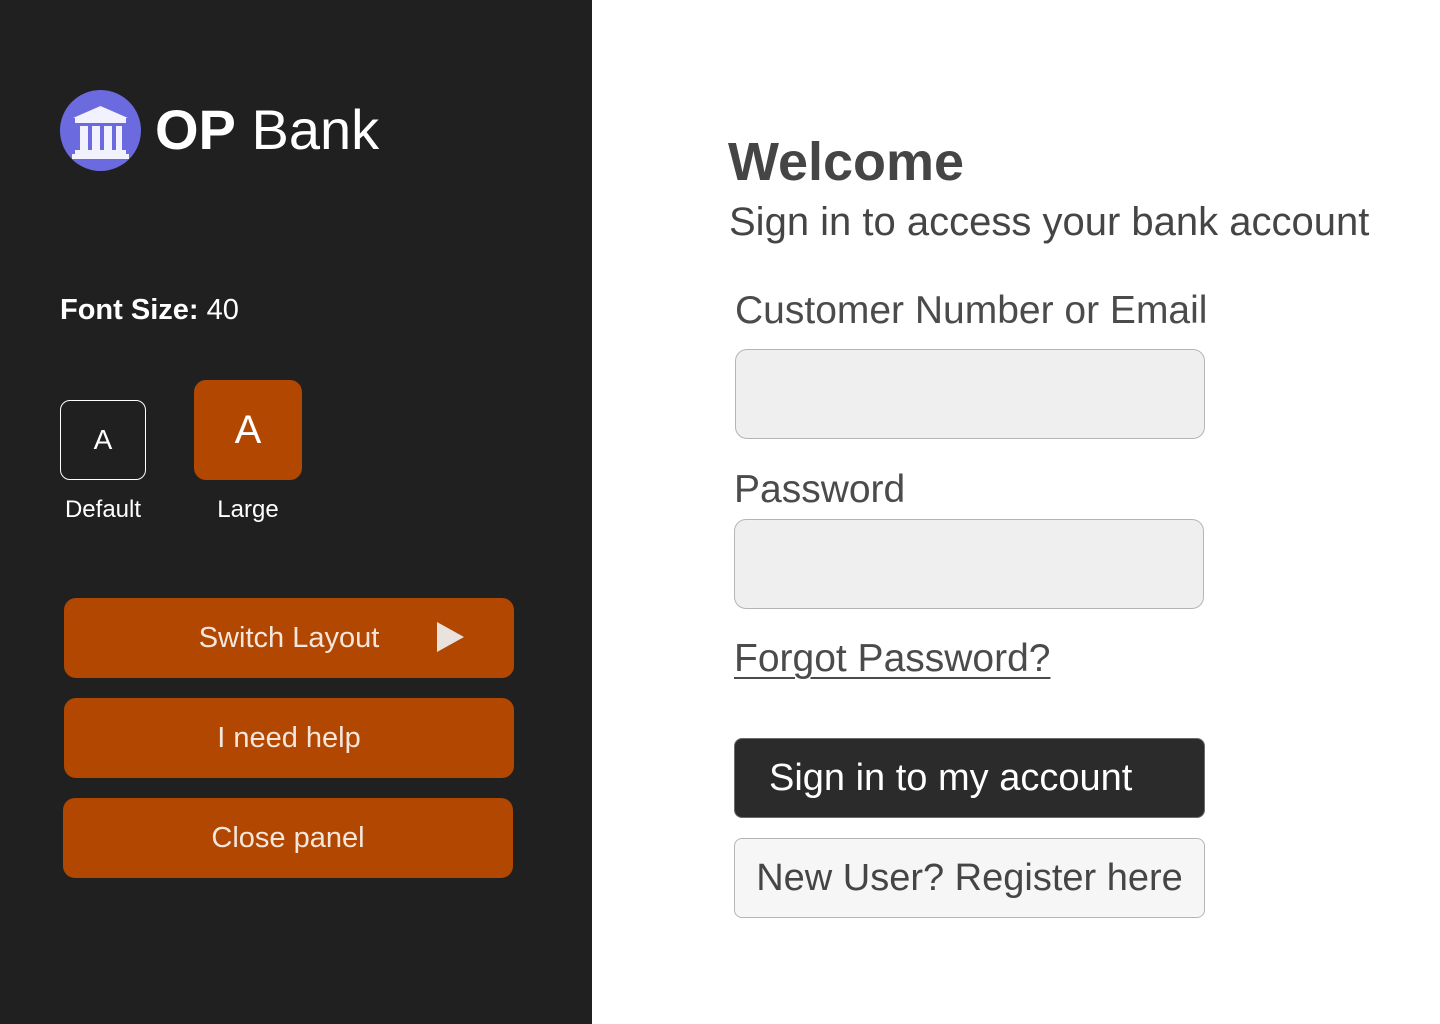 This screenshot has width=1440, height=1024. I want to click on font-size-large-glyph: A, so click(248, 429).